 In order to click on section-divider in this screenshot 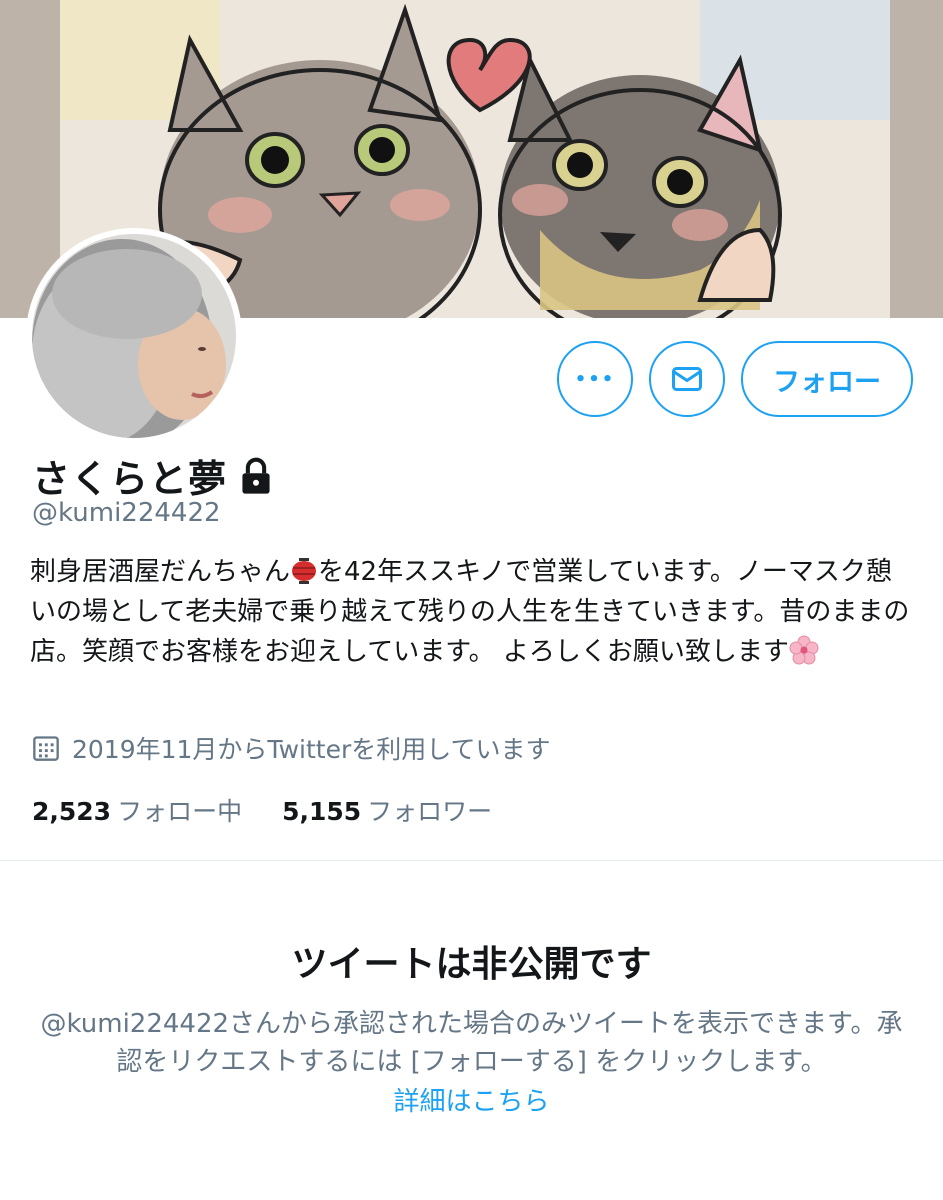, I will do `click(471, 860)`.